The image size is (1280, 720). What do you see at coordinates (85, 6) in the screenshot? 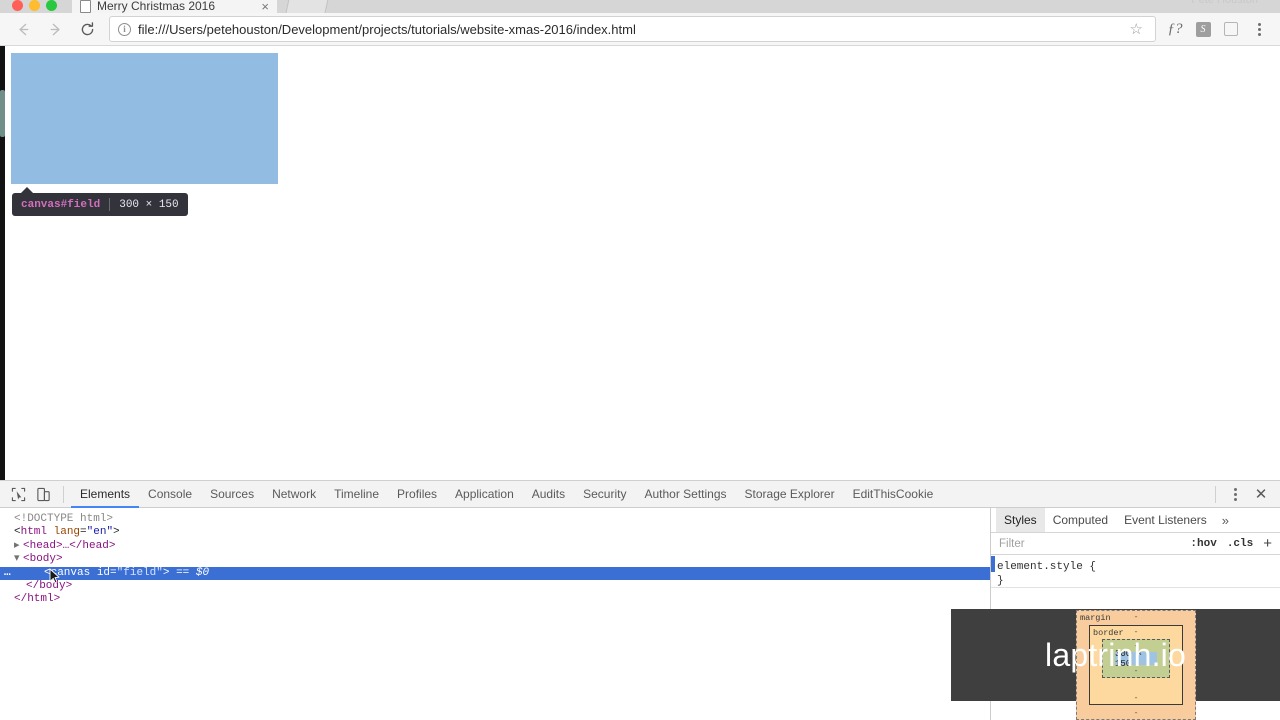
I see `page-icon` at bounding box center [85, 6].